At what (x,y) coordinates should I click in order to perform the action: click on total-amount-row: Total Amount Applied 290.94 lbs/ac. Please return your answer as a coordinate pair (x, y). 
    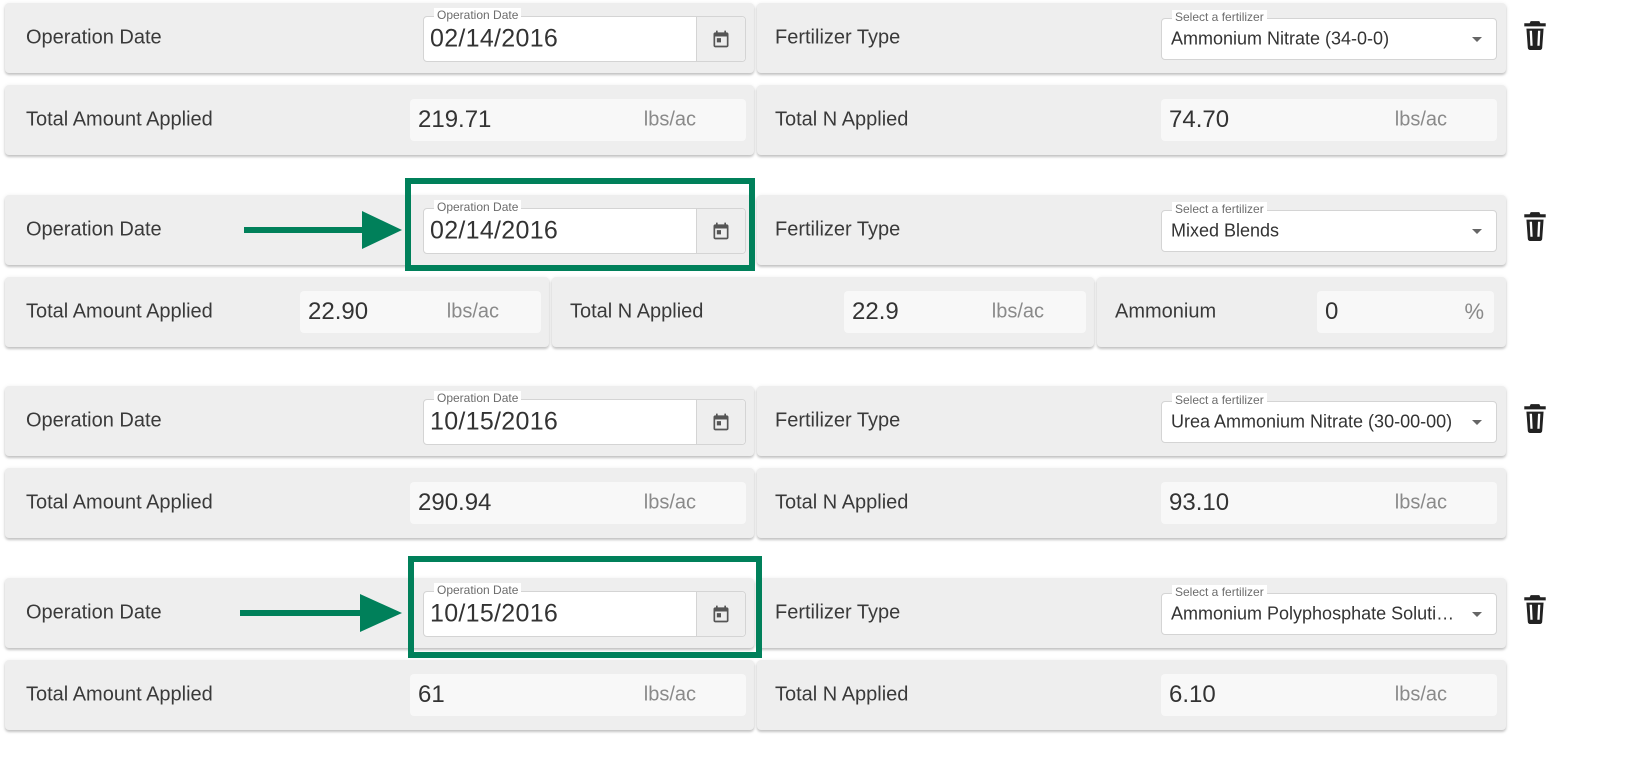
    Looking at the image, I should click on (379, 503).